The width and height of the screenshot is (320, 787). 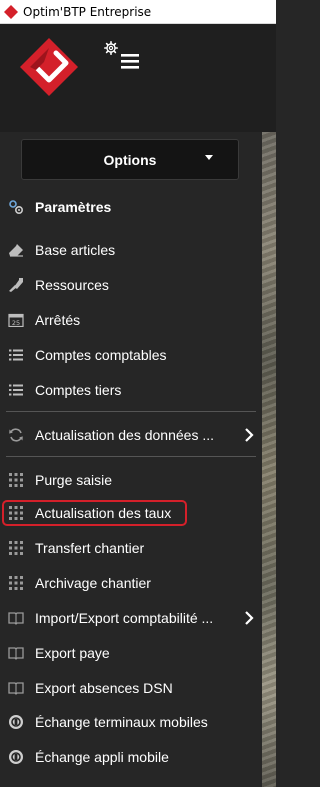 I want to click on options-dropdown-button: Options, so click(x=130, y=159).